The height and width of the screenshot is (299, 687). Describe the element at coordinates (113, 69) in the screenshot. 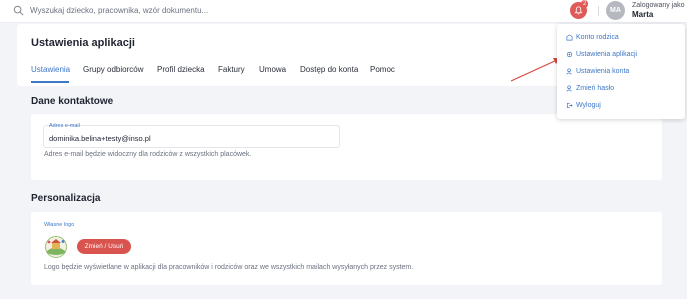

I see `tab-grupy-odbiorcow: Grupy odbiorców` at that location.